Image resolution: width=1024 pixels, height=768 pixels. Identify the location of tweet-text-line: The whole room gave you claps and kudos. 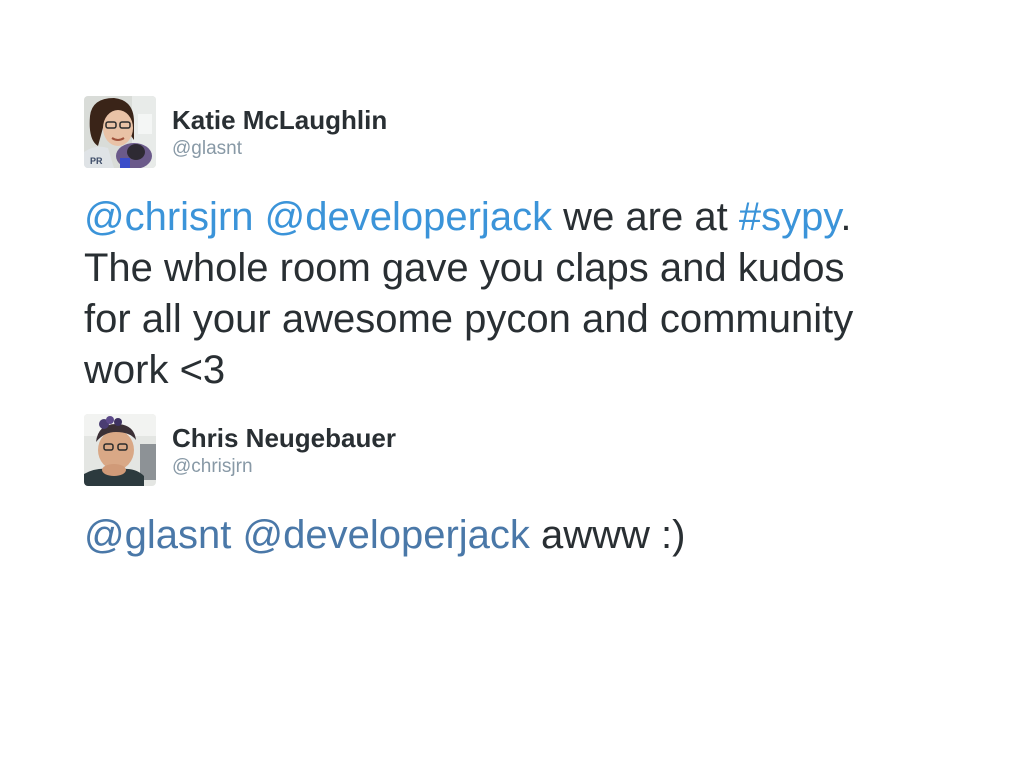
(464, 268).